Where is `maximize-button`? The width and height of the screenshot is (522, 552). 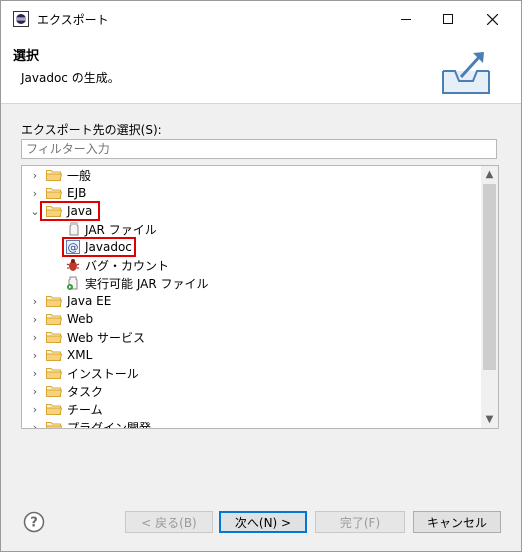 maximize-button is located at coordinates (448, 19).